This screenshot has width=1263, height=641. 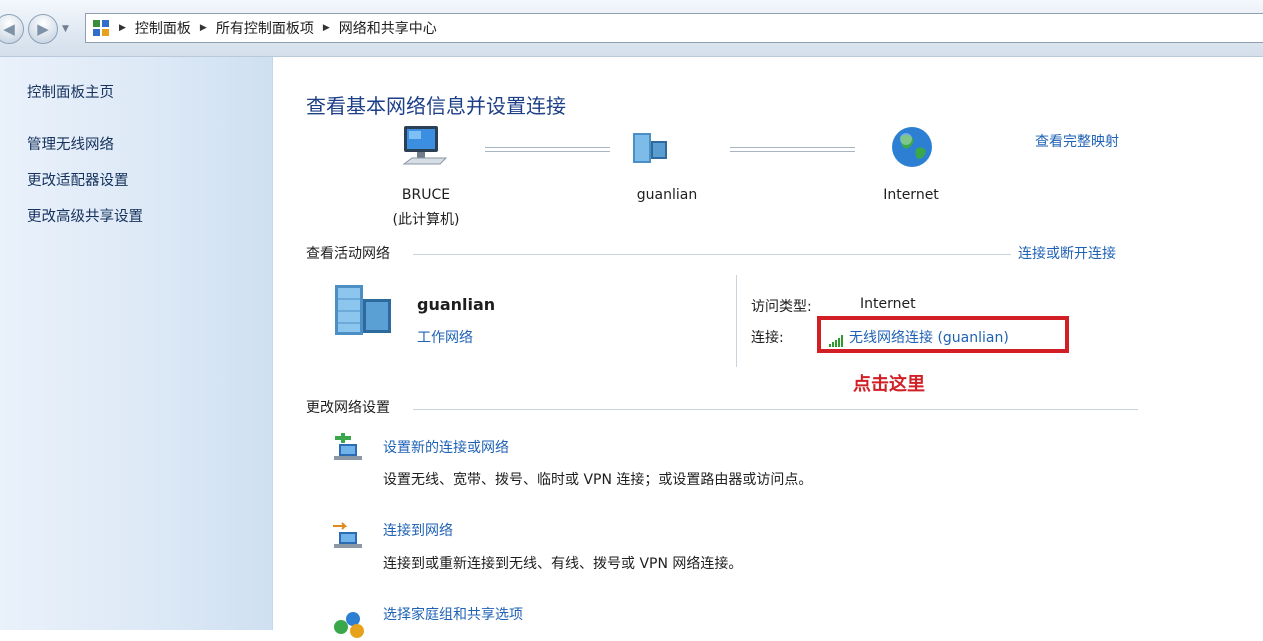 I want to click on sidebar-advanced-sharing: 更改高级共享设置, so click(x=85, y=215).